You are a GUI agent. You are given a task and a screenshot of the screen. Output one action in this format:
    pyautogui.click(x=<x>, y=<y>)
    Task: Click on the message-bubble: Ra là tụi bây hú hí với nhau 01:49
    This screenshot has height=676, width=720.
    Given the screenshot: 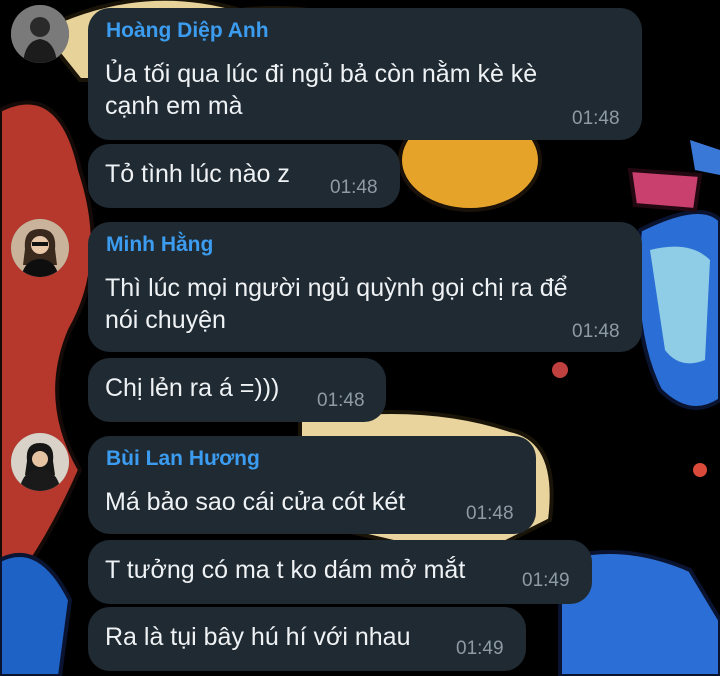 What is the action you would take?
    pyautogui.click(x=307, y=639)
    